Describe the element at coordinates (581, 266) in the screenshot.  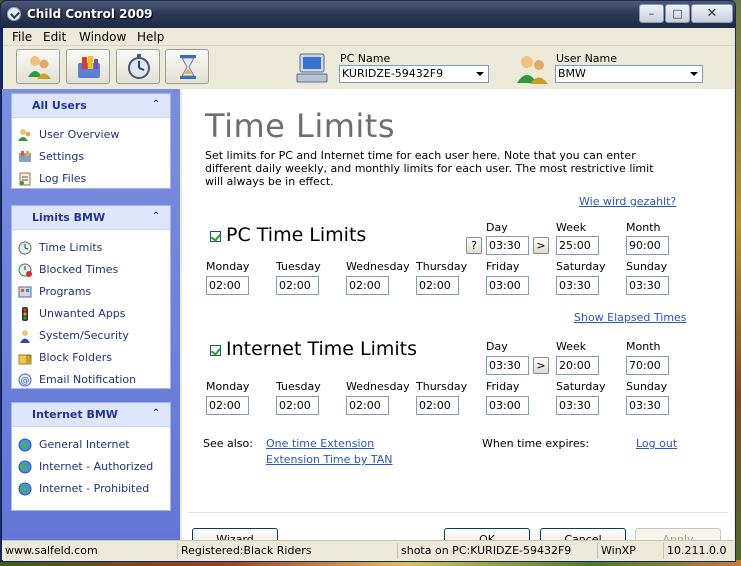
I see `pc-saturday-label: Saturday` at that location.